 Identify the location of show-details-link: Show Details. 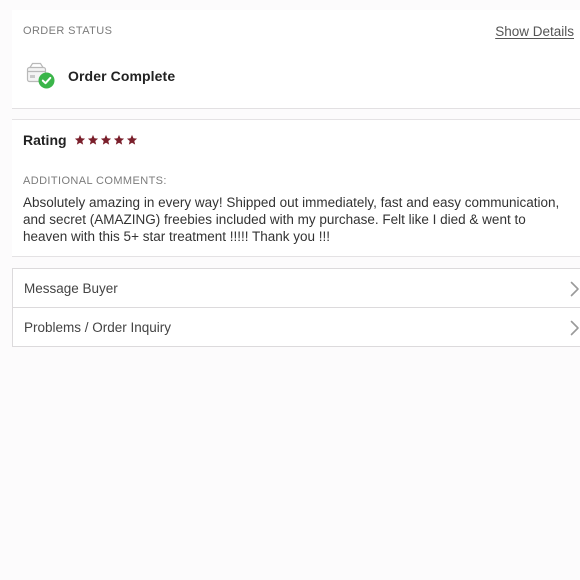
(534, 31).